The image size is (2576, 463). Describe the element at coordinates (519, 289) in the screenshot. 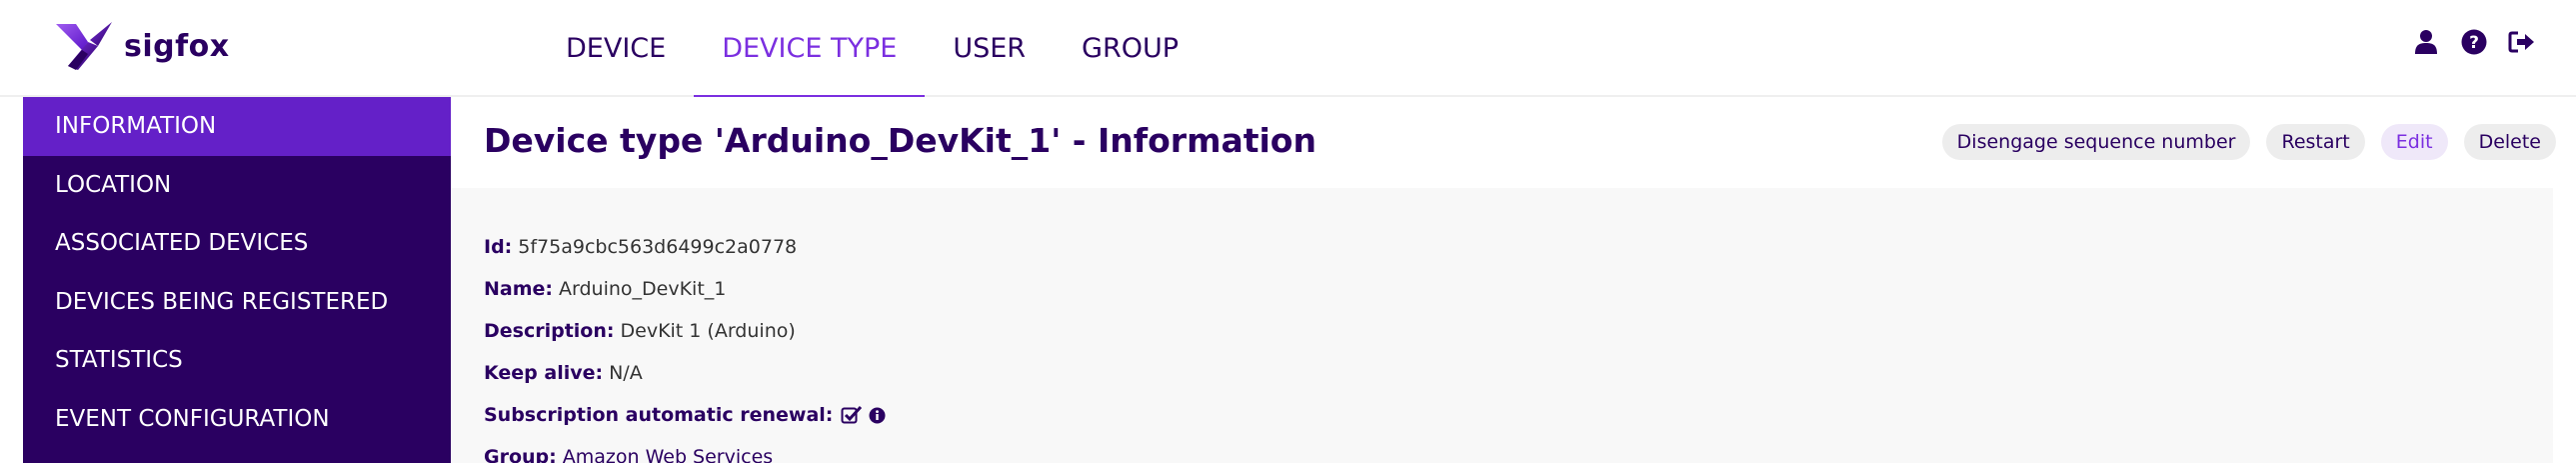

I see `field-name-label: Name:` at that location.